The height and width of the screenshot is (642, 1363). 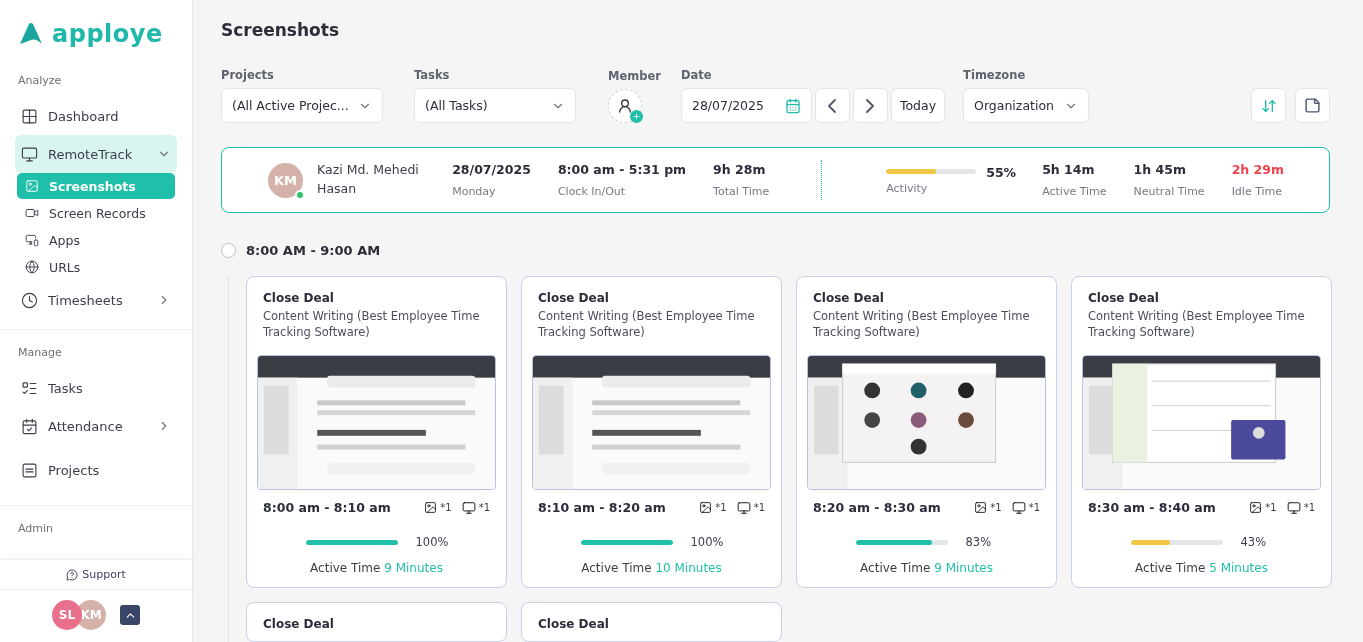 I want to click on stat-value: 28/07/2025, so click(x=491, y=169).